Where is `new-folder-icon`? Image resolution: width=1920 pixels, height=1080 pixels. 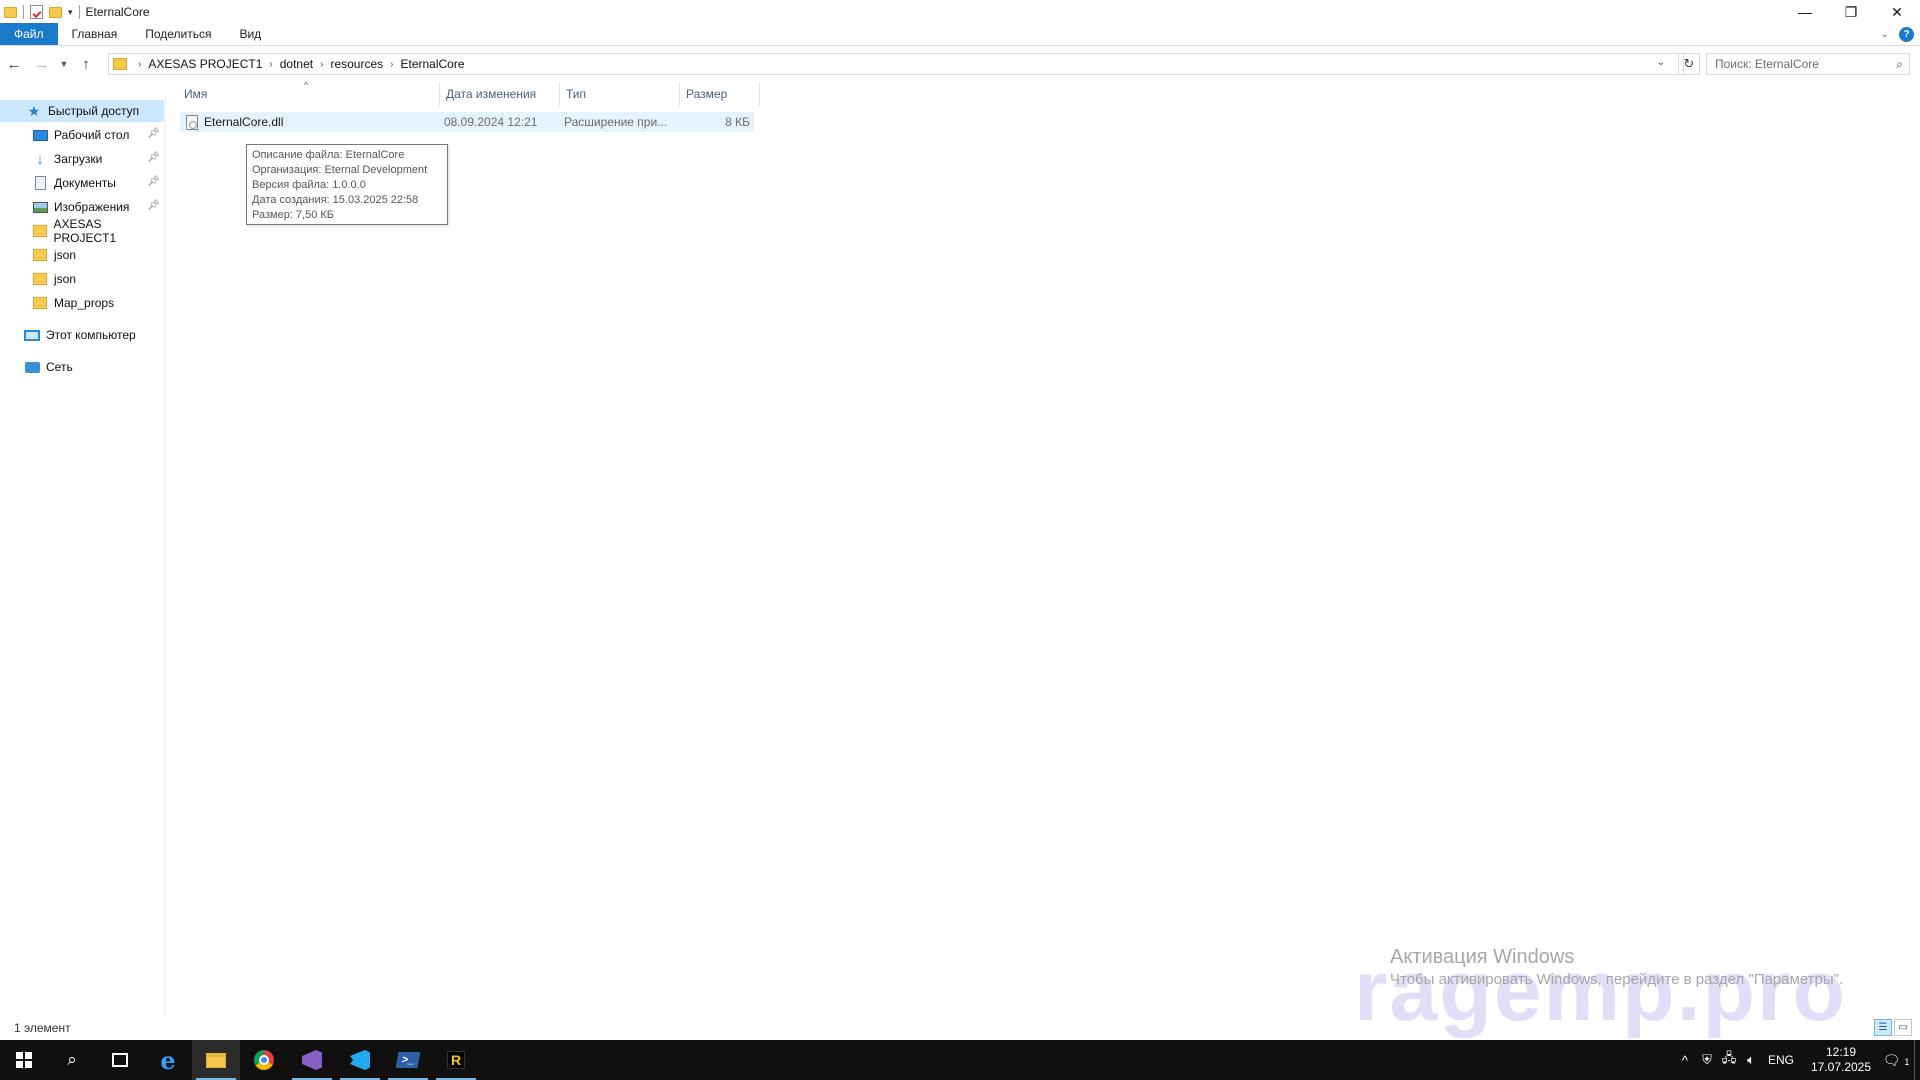
new-folder-icon is located at coordinates (55, 12).